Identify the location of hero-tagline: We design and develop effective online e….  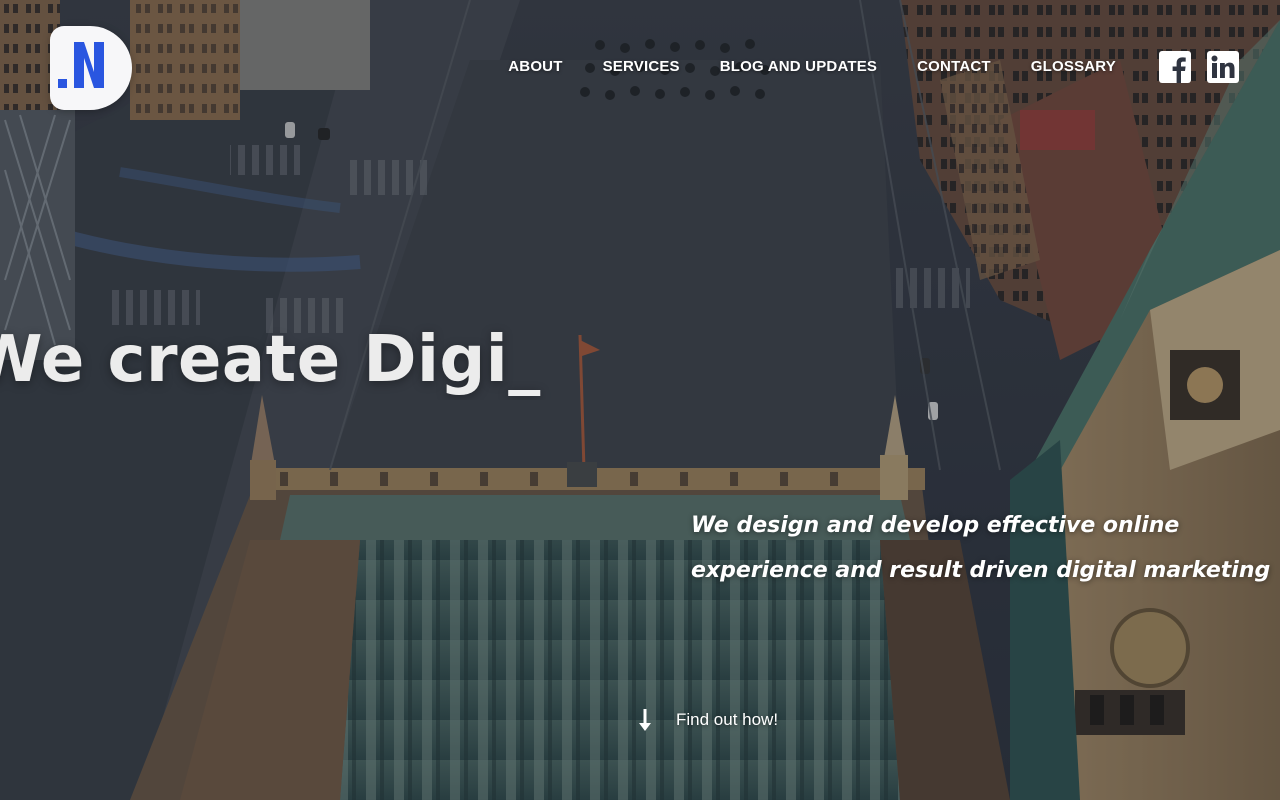
(981, 548).